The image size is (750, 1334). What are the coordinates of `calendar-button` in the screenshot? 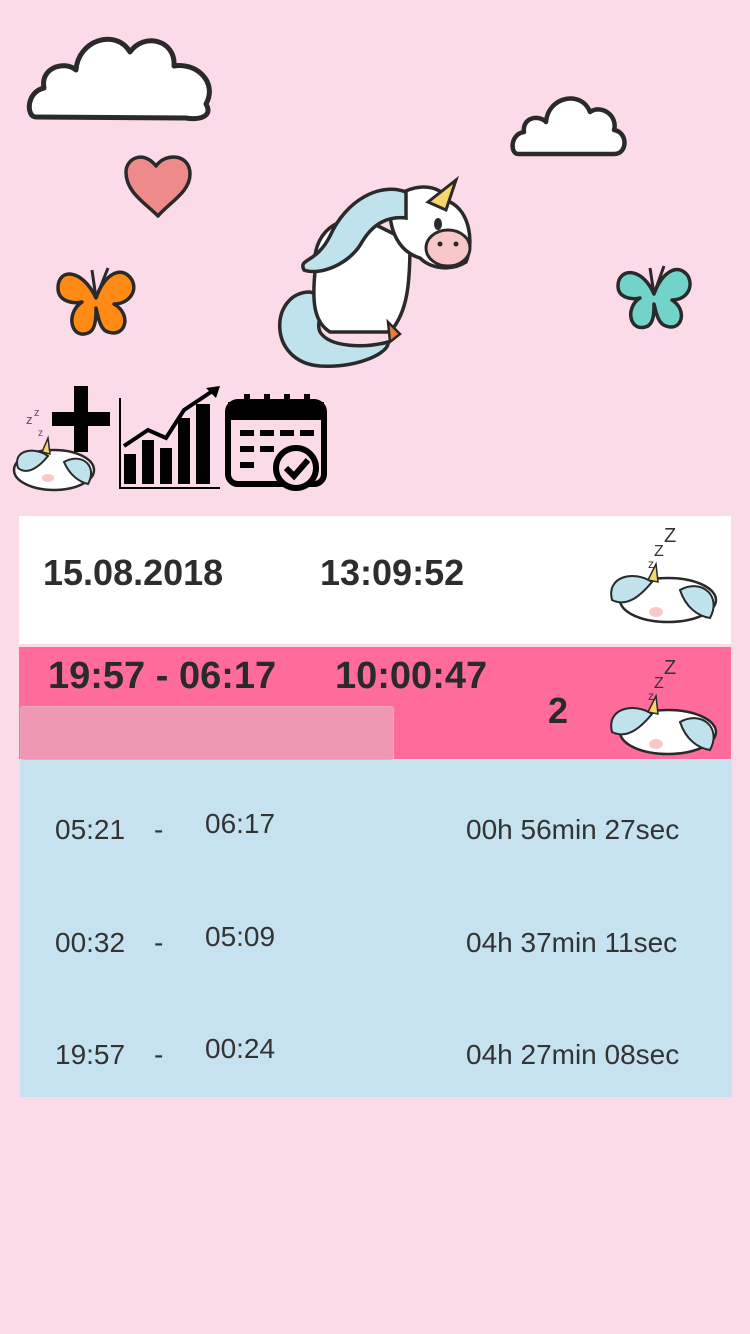 It's located at (276, 442).